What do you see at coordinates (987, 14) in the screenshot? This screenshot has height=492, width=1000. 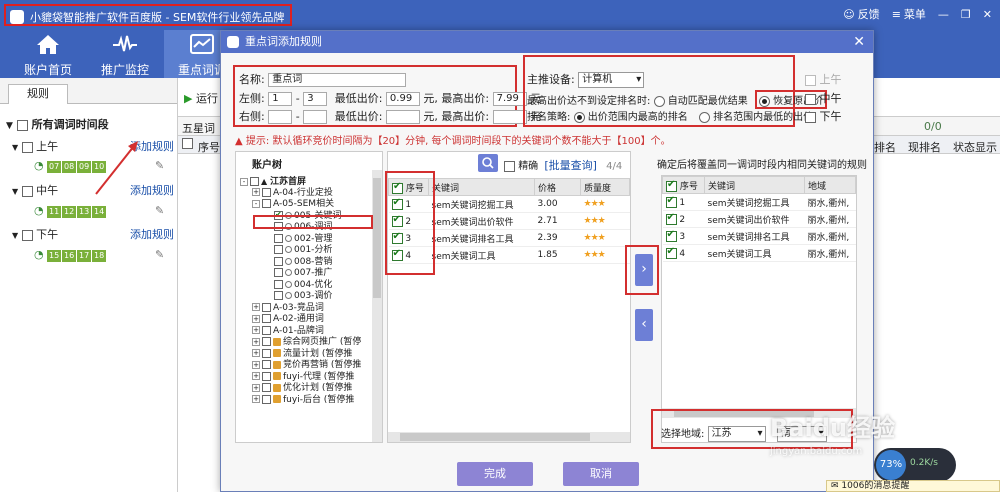 I see `close-window-button: ✕` at bounding box center [987, 14].